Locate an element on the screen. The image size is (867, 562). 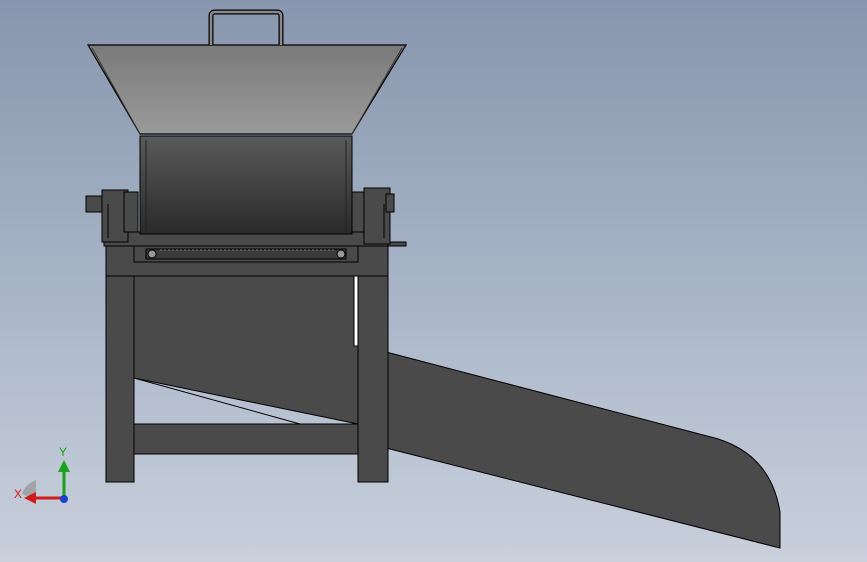
hopper-handle is located at coordinates (246, 27).